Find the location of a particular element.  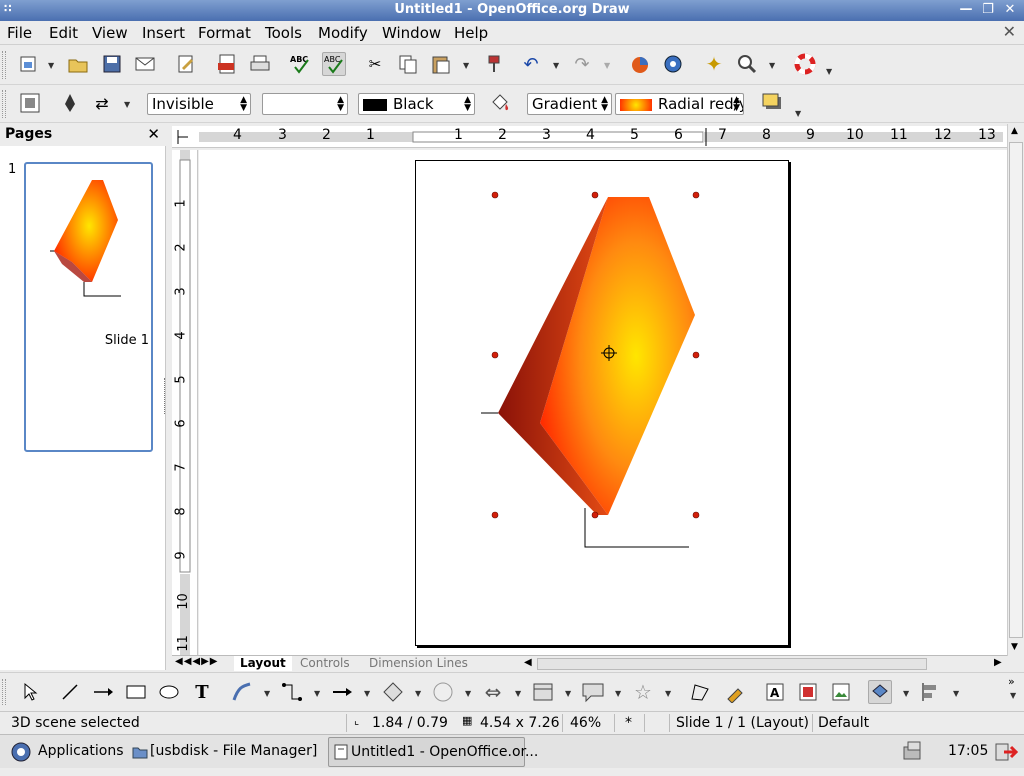

connector-dropdown-arrow: ▼ is located at coordinates (317, 693).